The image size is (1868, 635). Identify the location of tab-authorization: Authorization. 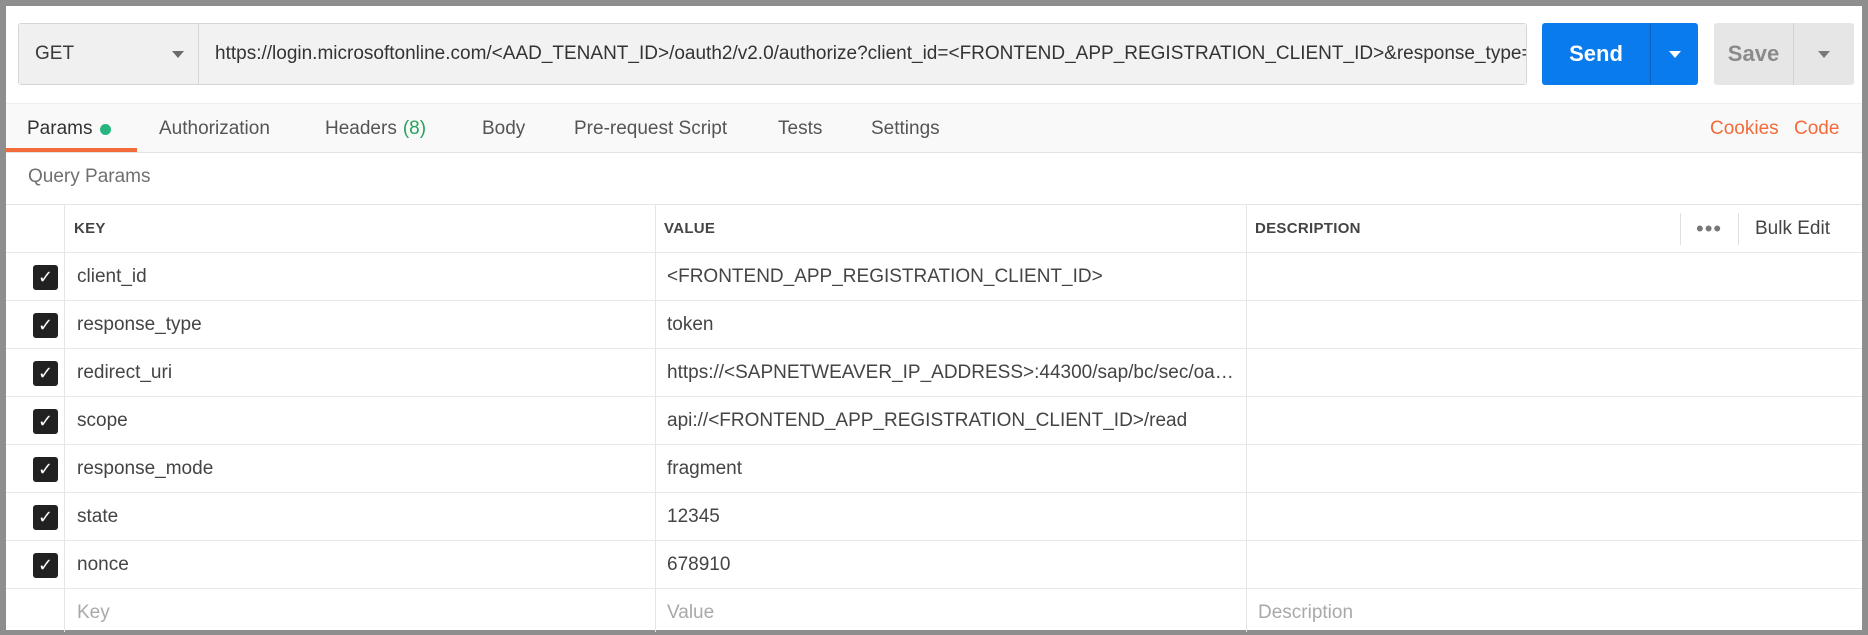
(214, 129).